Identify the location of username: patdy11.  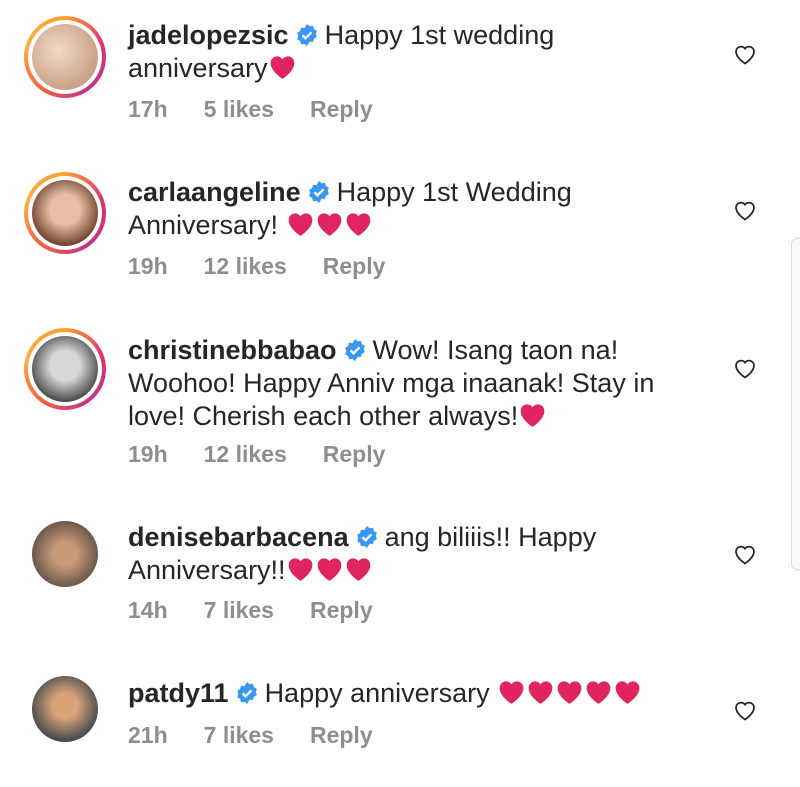
(178, 693).